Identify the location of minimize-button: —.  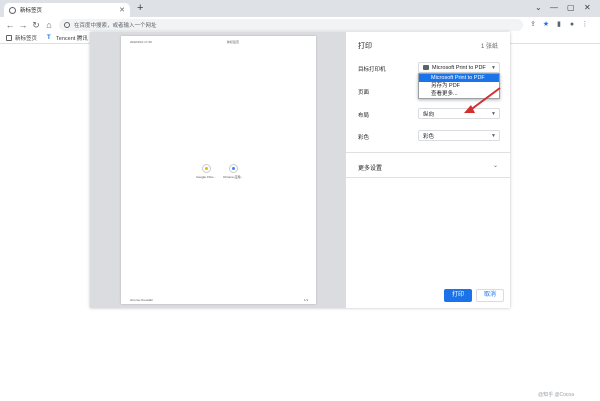
(554, 8).